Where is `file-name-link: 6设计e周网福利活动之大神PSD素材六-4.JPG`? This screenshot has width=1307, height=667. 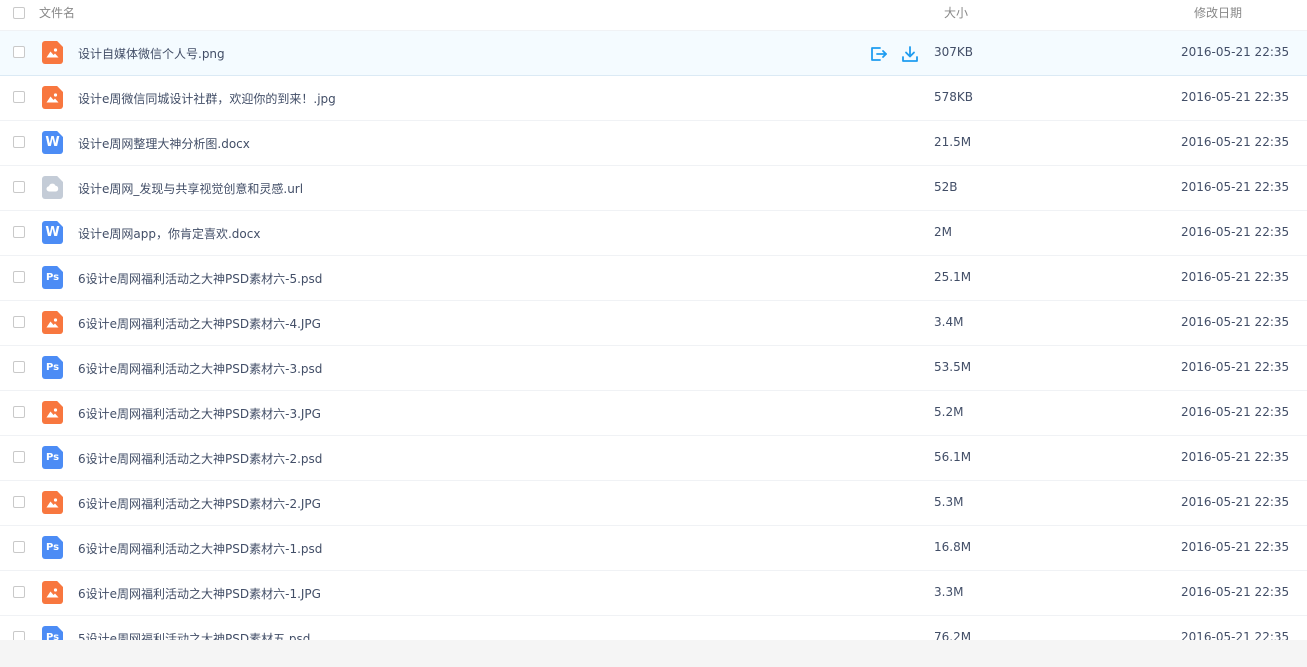 file-name-link: 6设计e周网福利活动之大神PSD素材六-4.JPG is located at coordinates (199, 323).